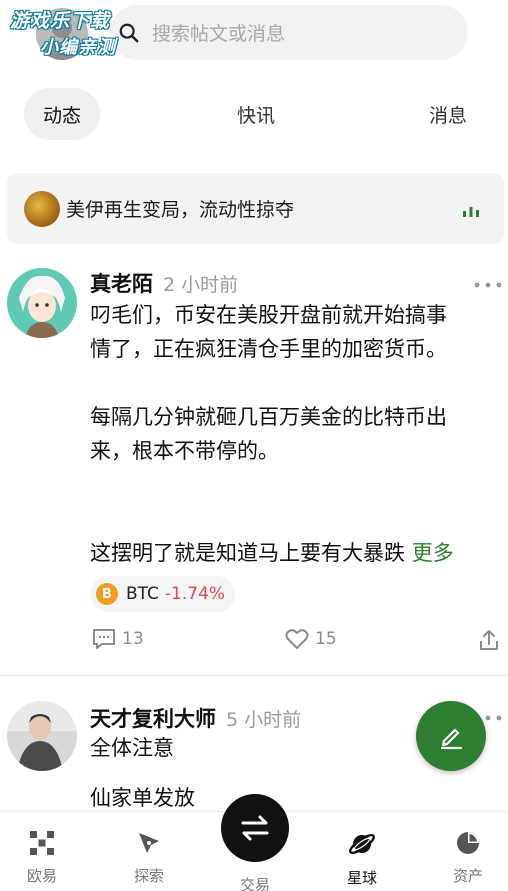 The height and width of the screenshot is (891, 508). Describe the element at coordinates (41, 876) in the screenshot. I see `nav-label: 欧易` at that location.